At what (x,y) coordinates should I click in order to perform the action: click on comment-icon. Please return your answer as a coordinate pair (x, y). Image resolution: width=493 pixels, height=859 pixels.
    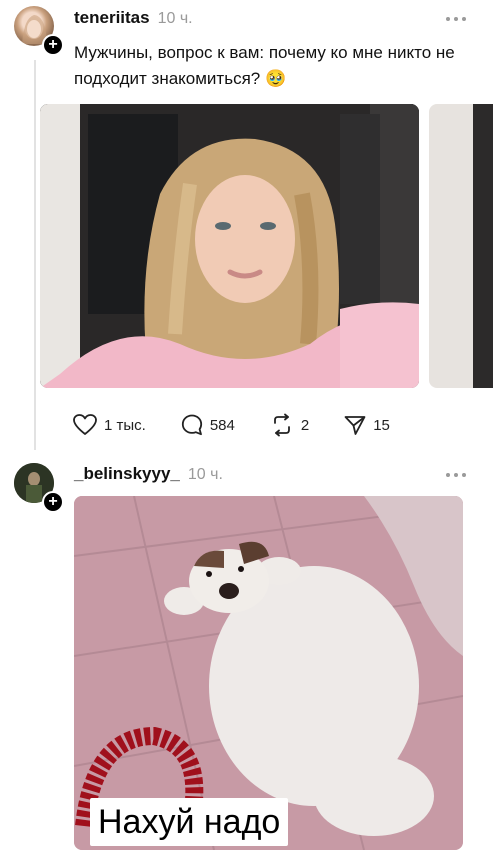
    Looking at the image, I should click on (191, 425).